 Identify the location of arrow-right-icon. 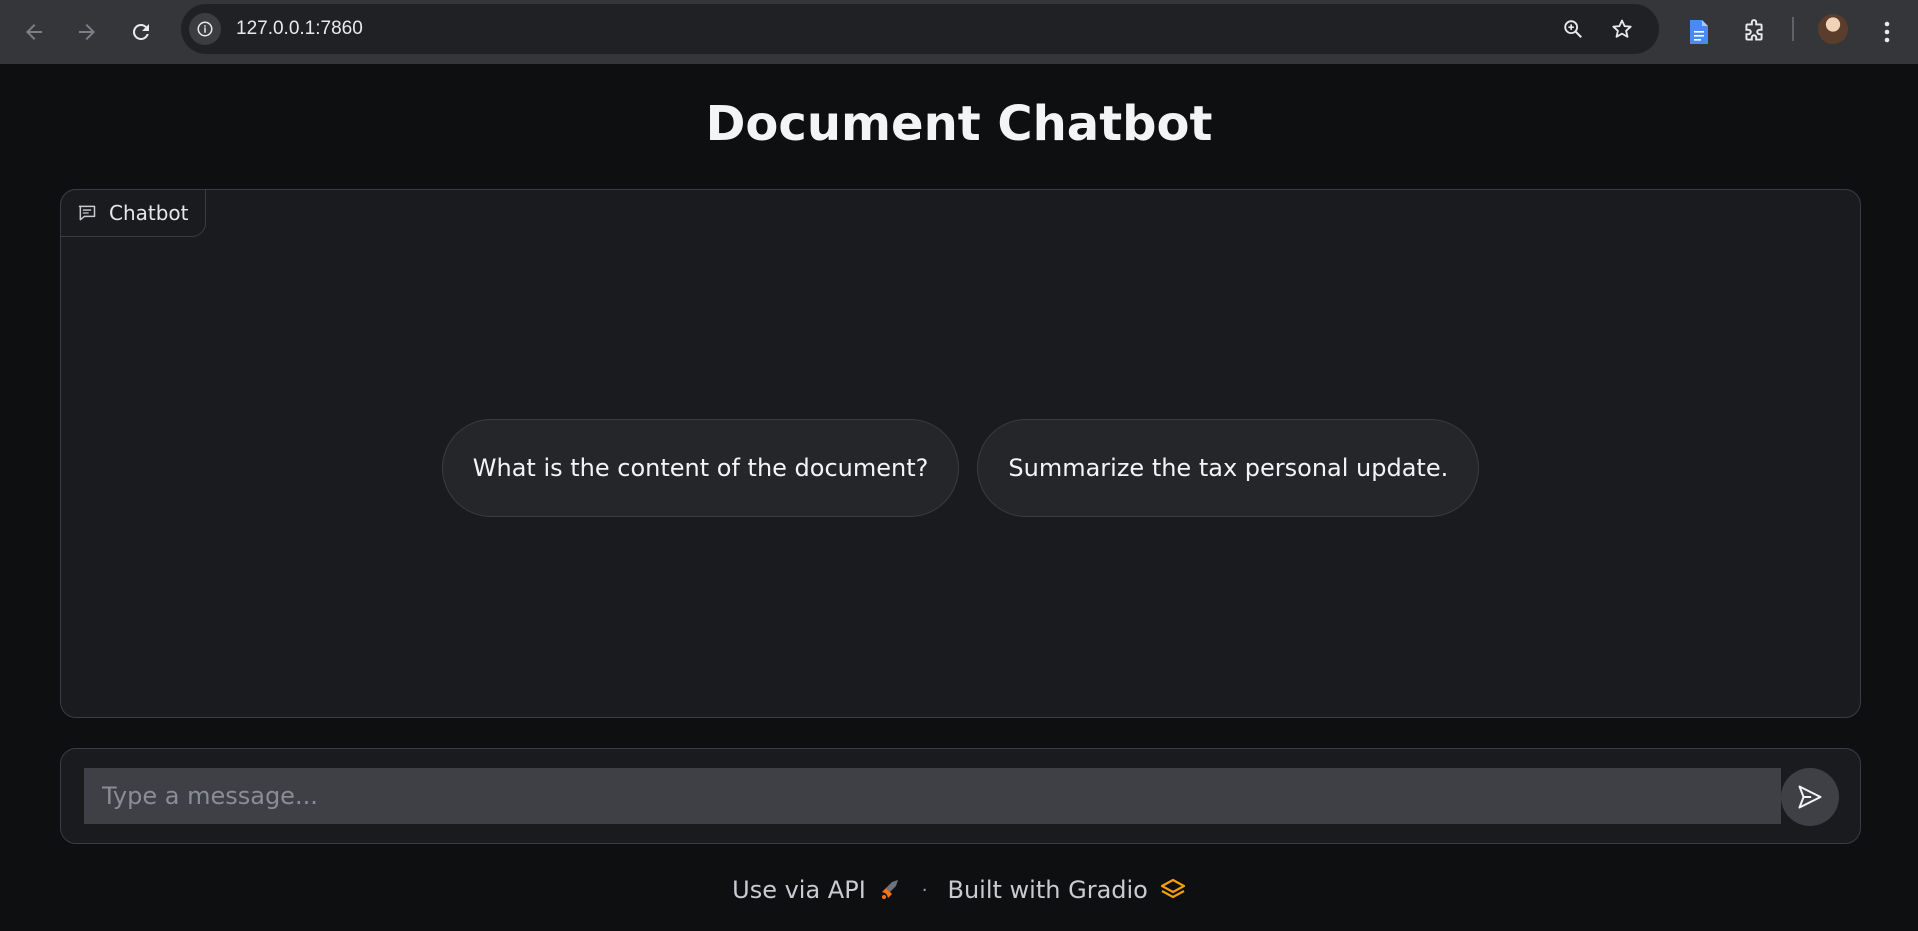
(87, 32).